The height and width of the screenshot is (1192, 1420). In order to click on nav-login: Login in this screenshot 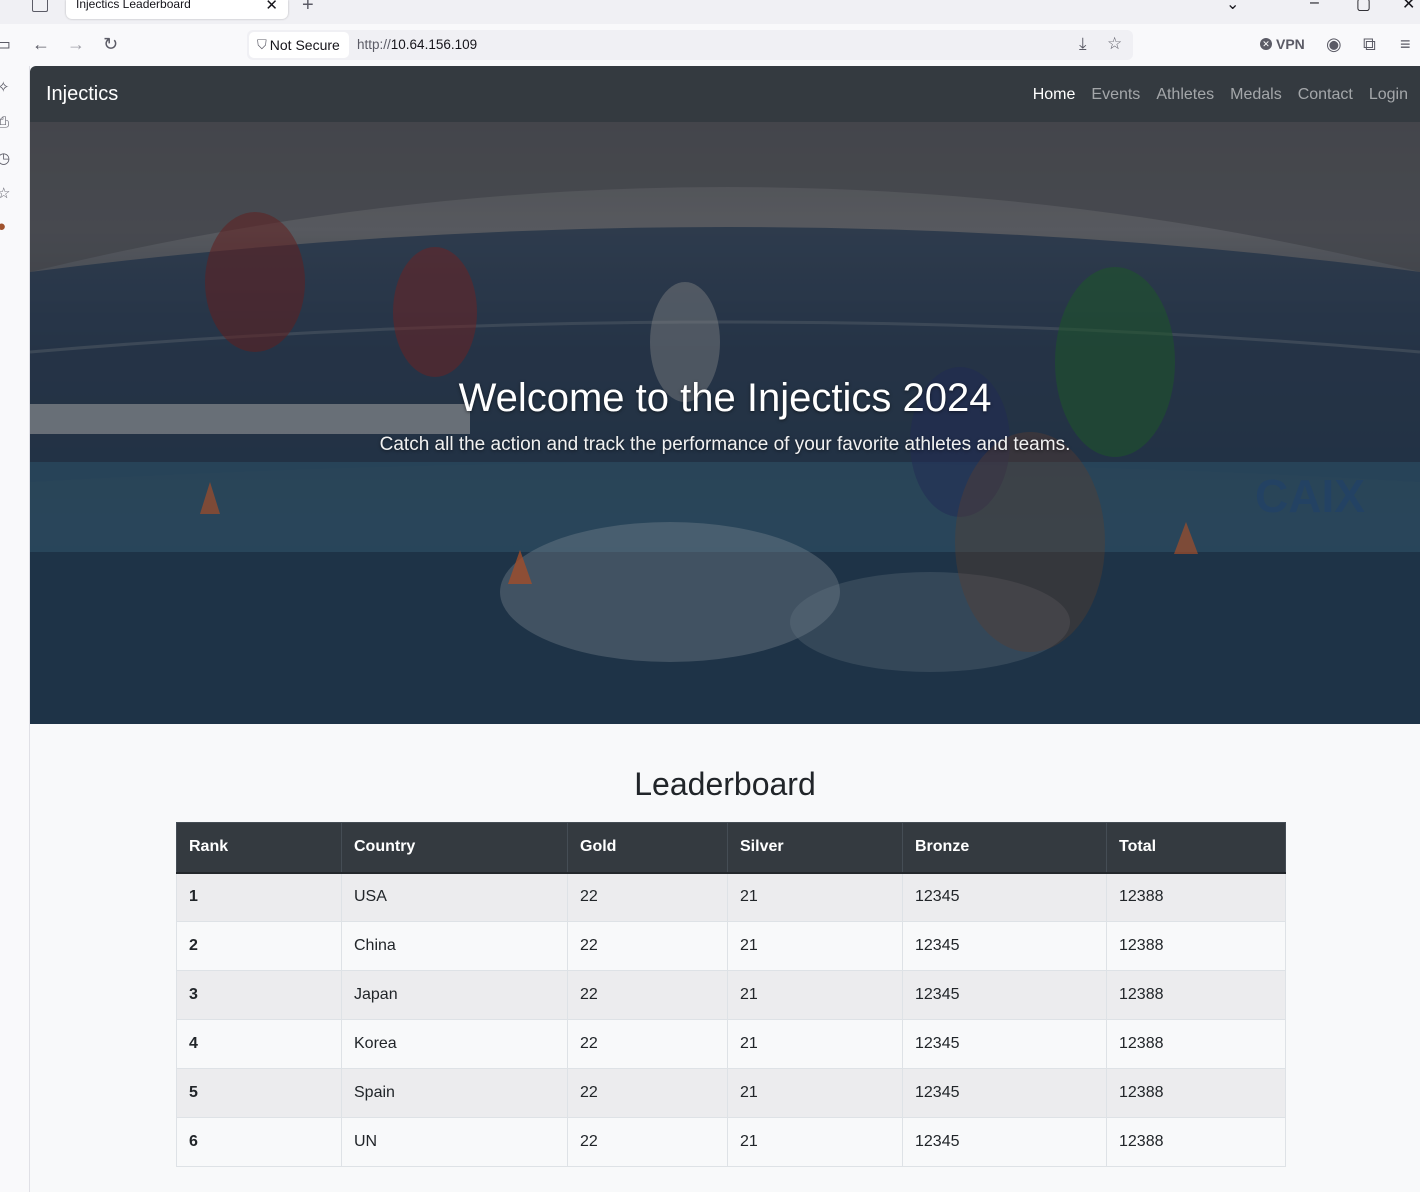, I will do `click(1388, 95)`.